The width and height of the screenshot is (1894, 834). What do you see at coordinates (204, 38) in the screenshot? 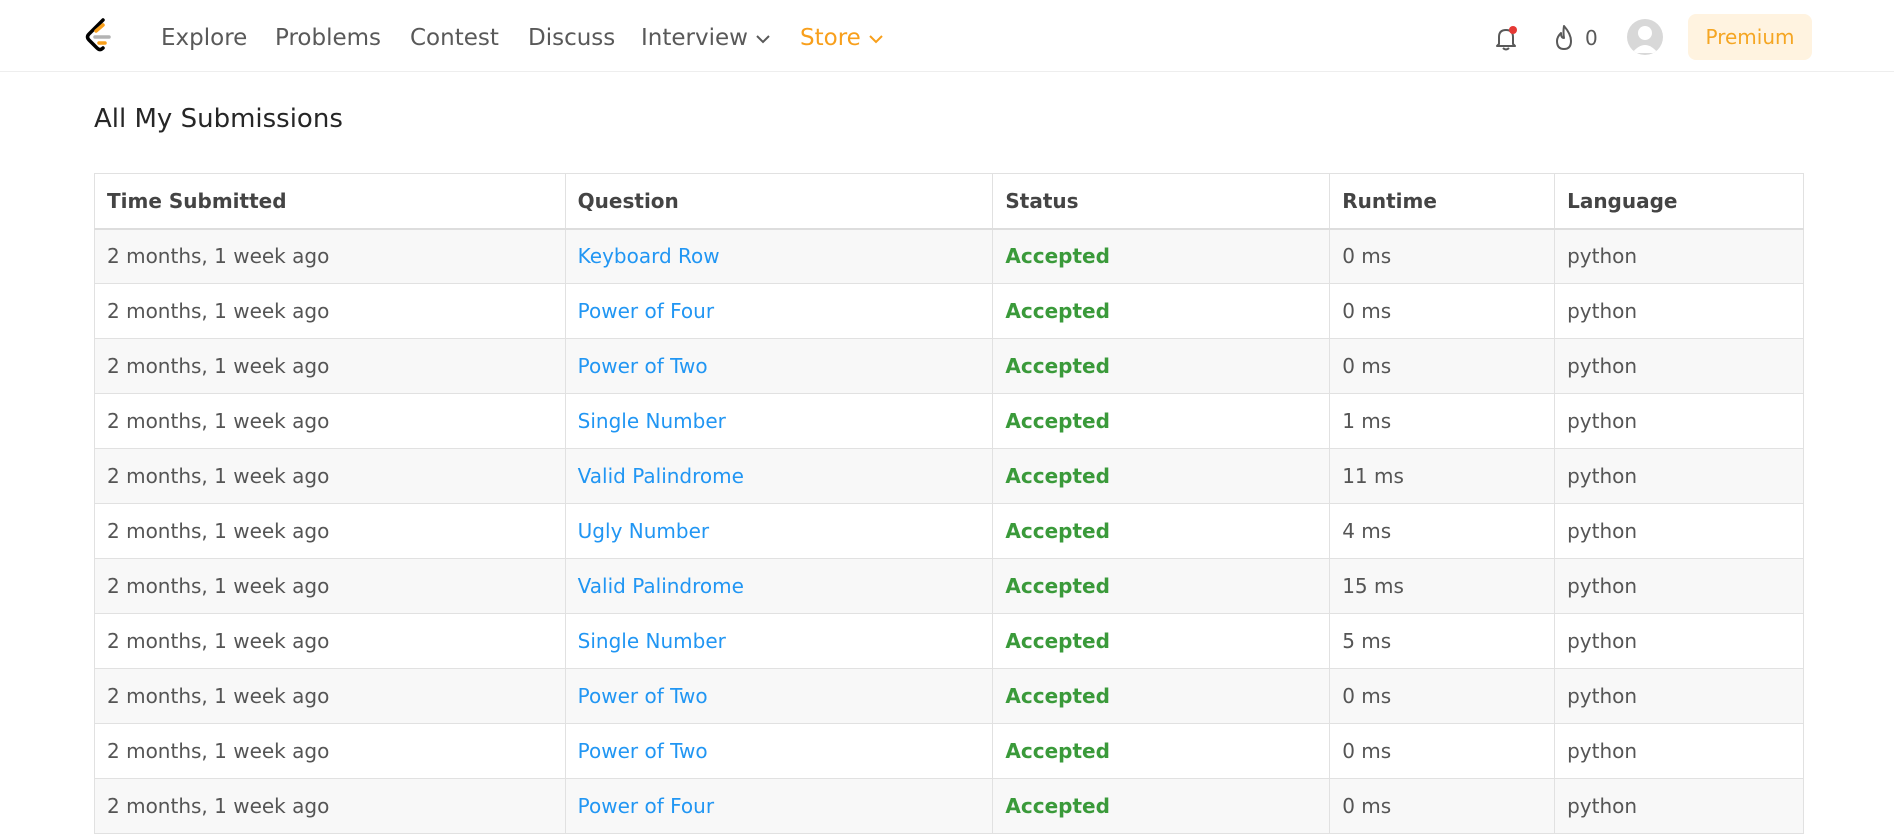
I see `nav-explore: Explore` at bounding box center [204, 38].